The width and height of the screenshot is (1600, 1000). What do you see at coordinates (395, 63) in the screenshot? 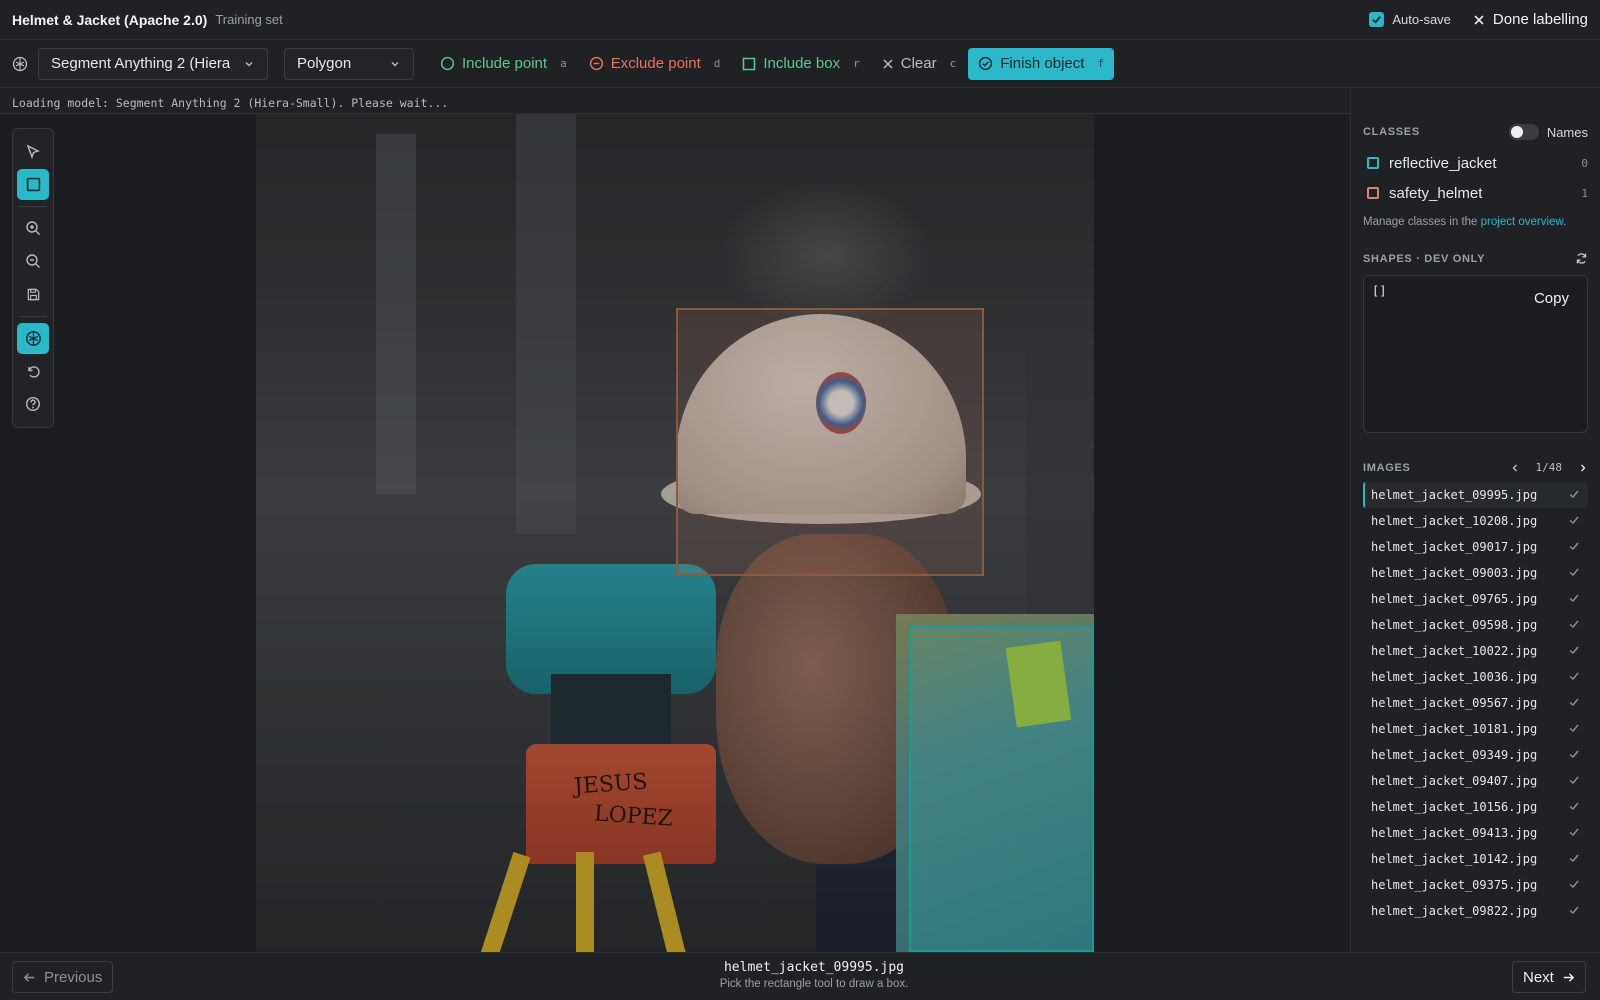
I see `chevron-down-icon` at bounding box center [395, 63].